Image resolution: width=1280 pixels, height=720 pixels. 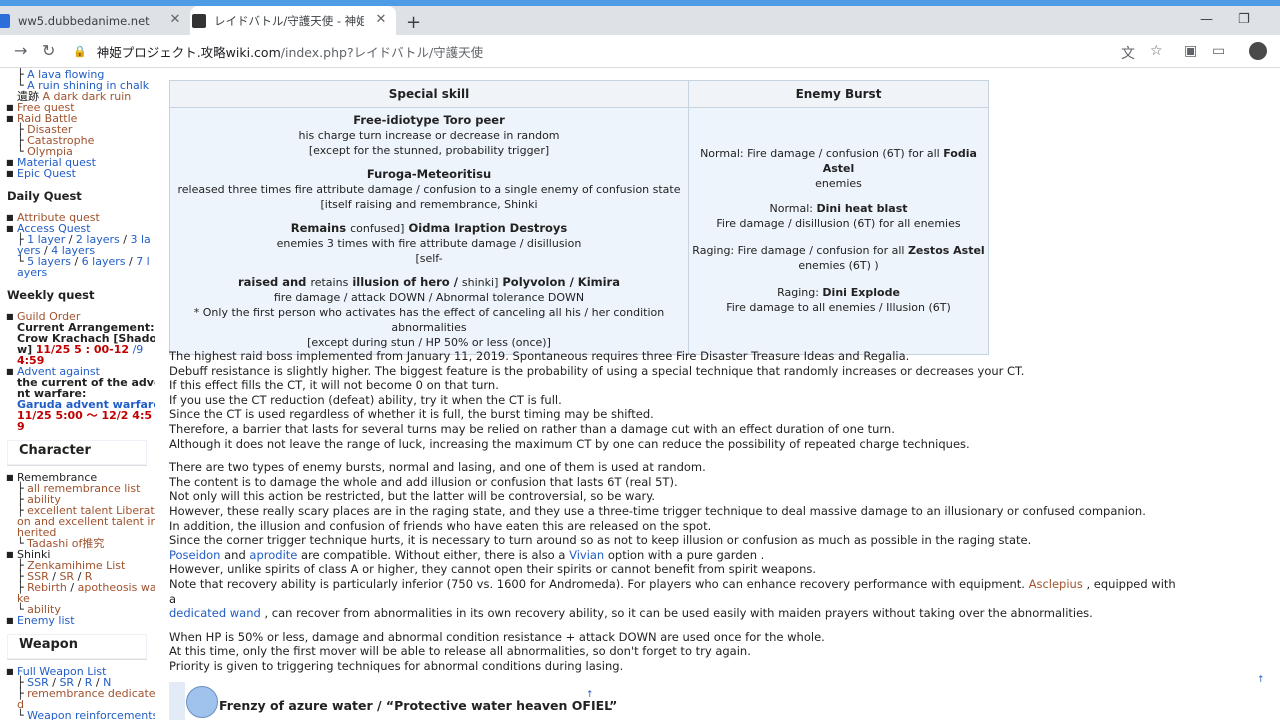 I want to click on tab-wiki: レイドバトル/守護天使 - 神姫プロジェ ✕, so click(x=293, y=20).